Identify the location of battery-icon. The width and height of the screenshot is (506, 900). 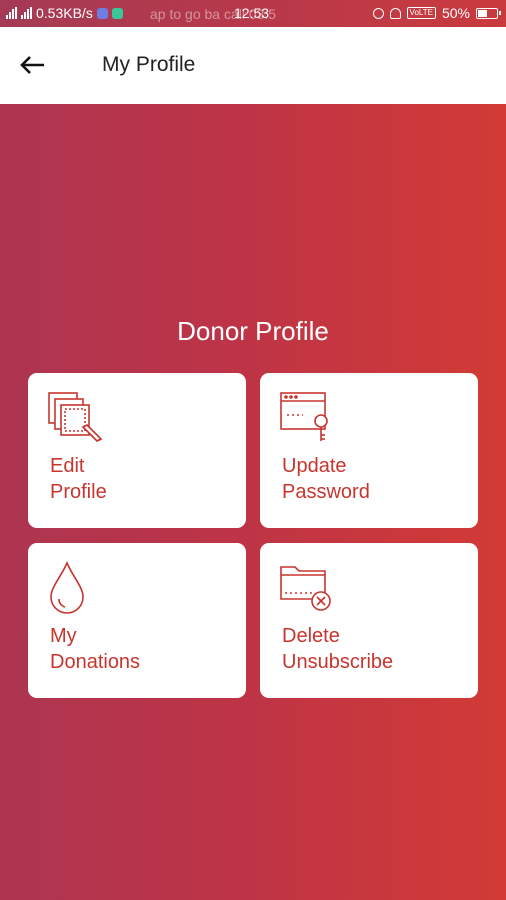
(488, 13).